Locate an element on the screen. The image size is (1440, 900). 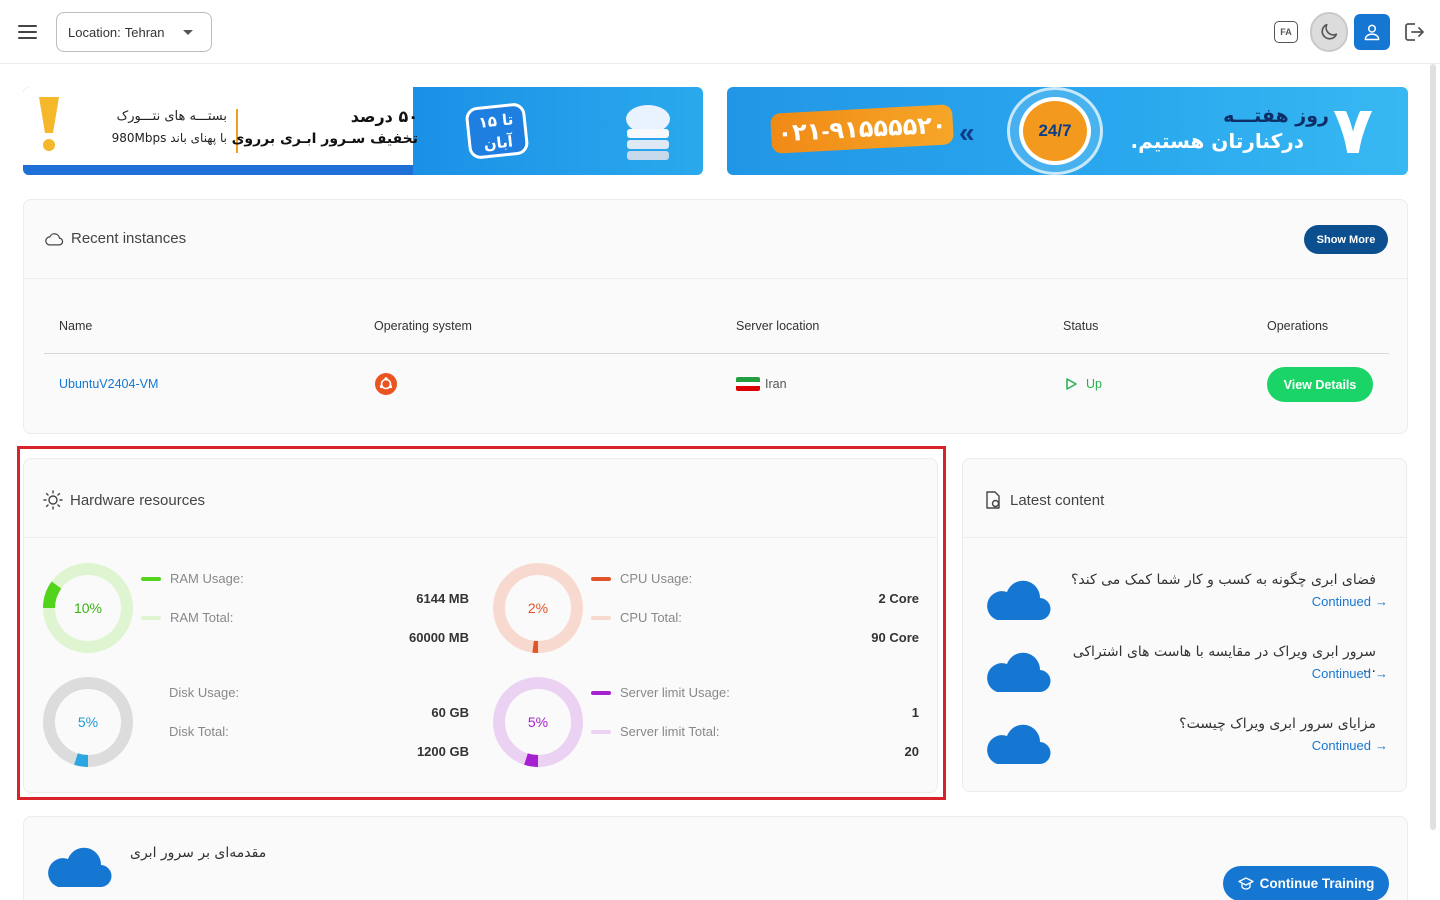
banner-date-badge: تا ۱۵ آبان is located at coordinates (497, 131).